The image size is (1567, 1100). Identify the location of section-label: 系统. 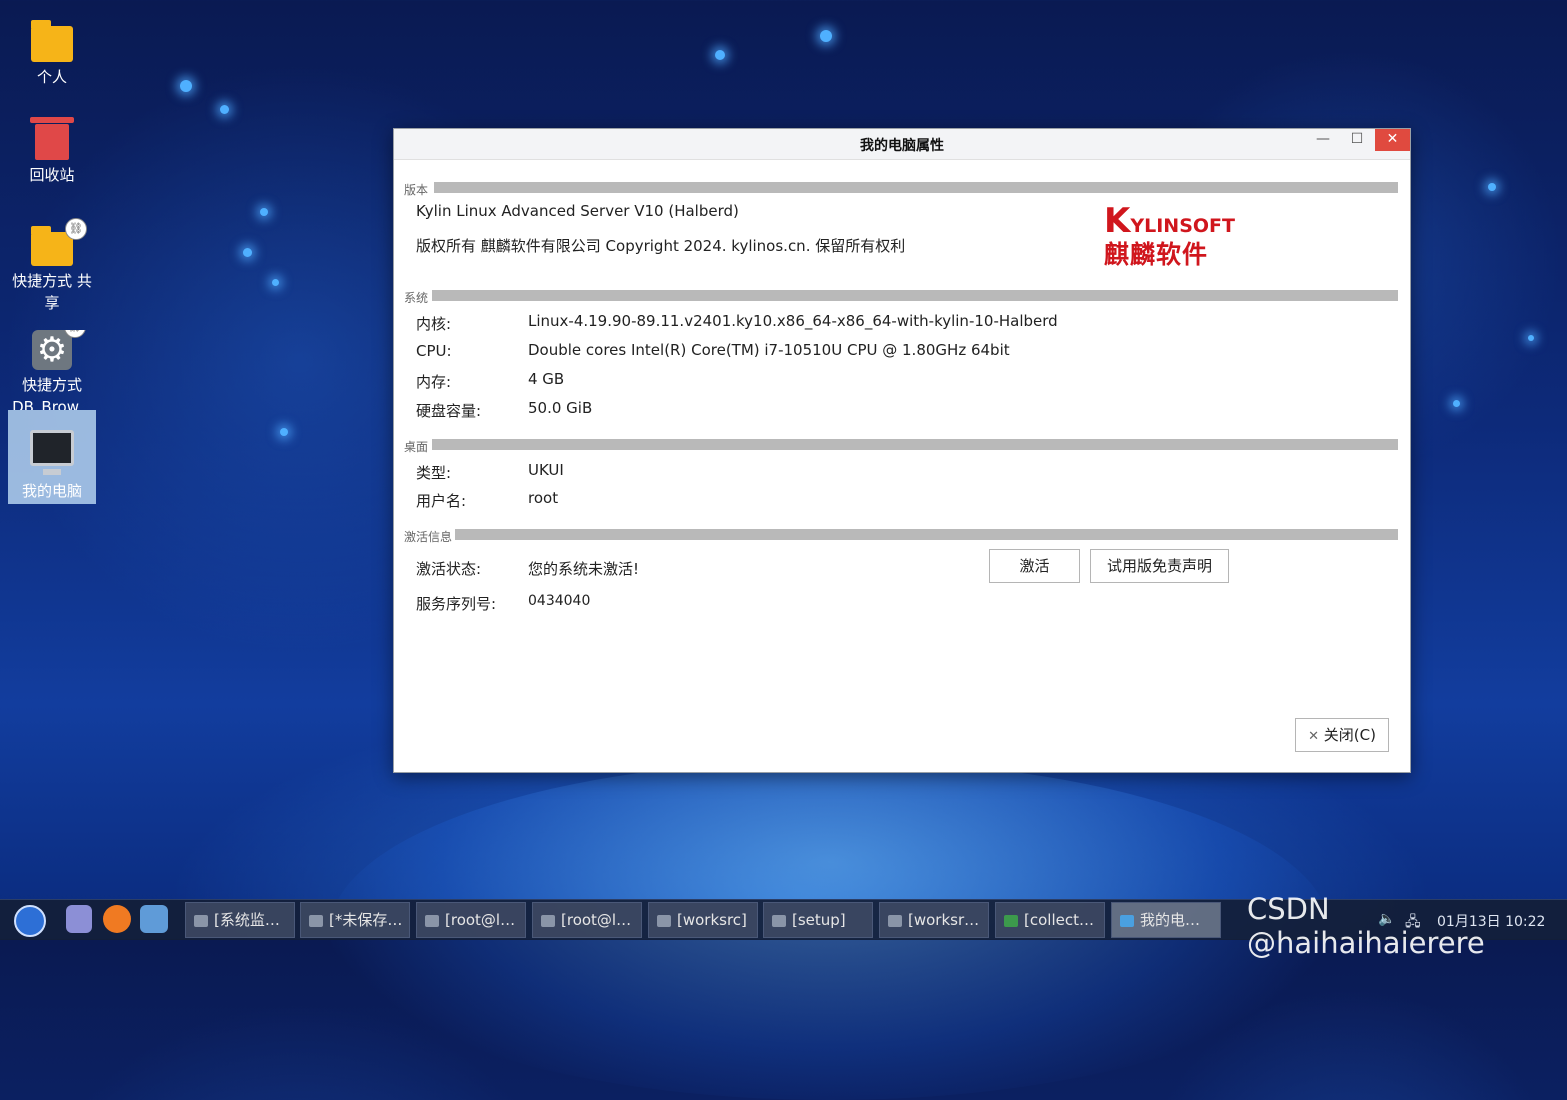
(417, 297).